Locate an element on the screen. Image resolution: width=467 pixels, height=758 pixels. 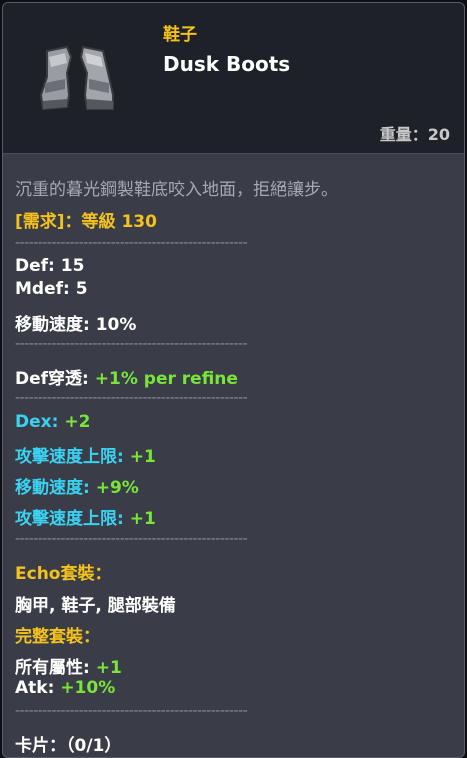
stat-def: Def: 15 is located at coordinates (49, 266).